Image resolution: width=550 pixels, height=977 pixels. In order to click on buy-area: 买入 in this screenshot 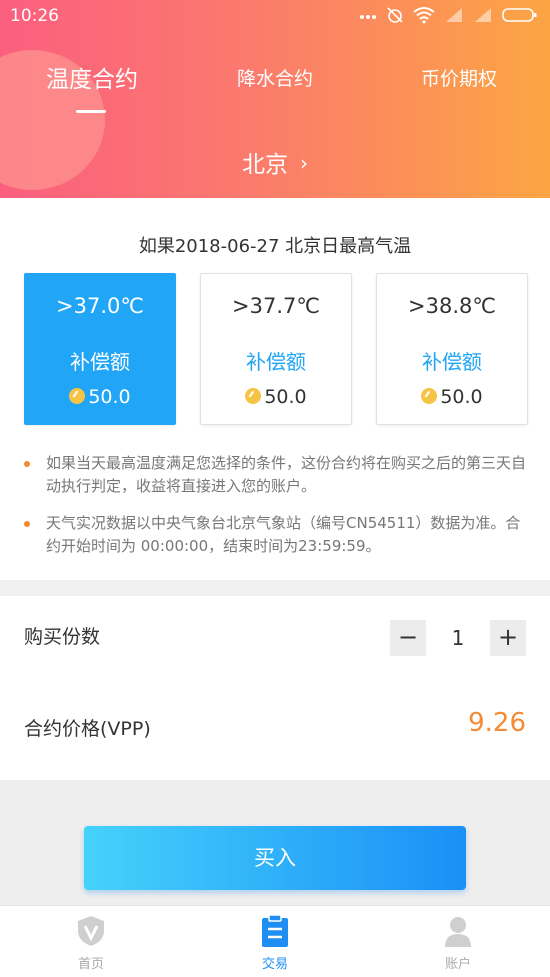, I will do `click(275, 842)`.